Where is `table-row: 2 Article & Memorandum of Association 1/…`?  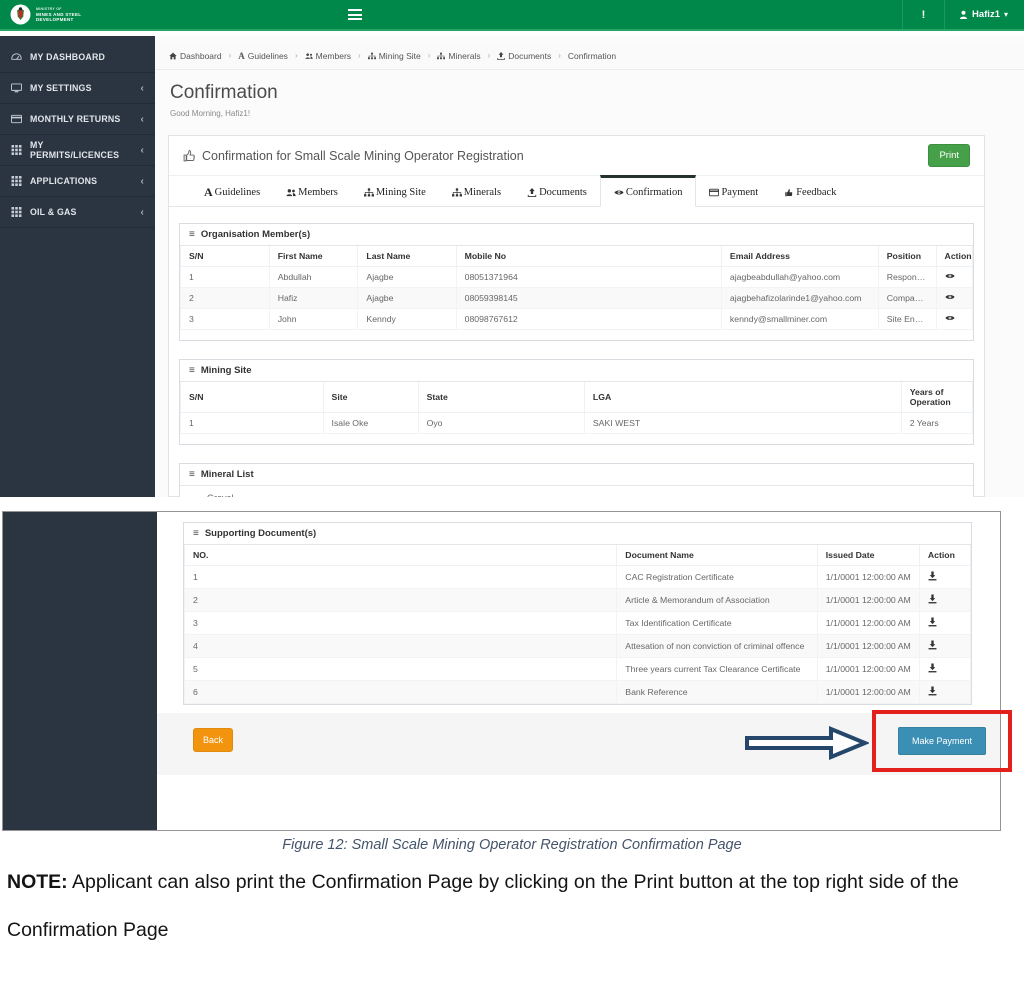 table-row: 2 Article & Memorandum of Association 1/… is located at coordinates (577, 600).